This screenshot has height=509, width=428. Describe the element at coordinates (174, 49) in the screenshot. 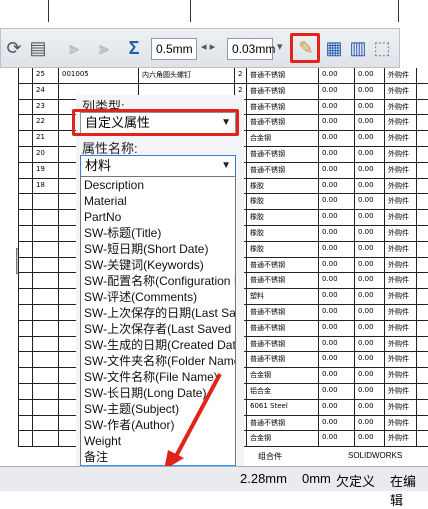

I see `row-height-input: 0.5mm` at that location.